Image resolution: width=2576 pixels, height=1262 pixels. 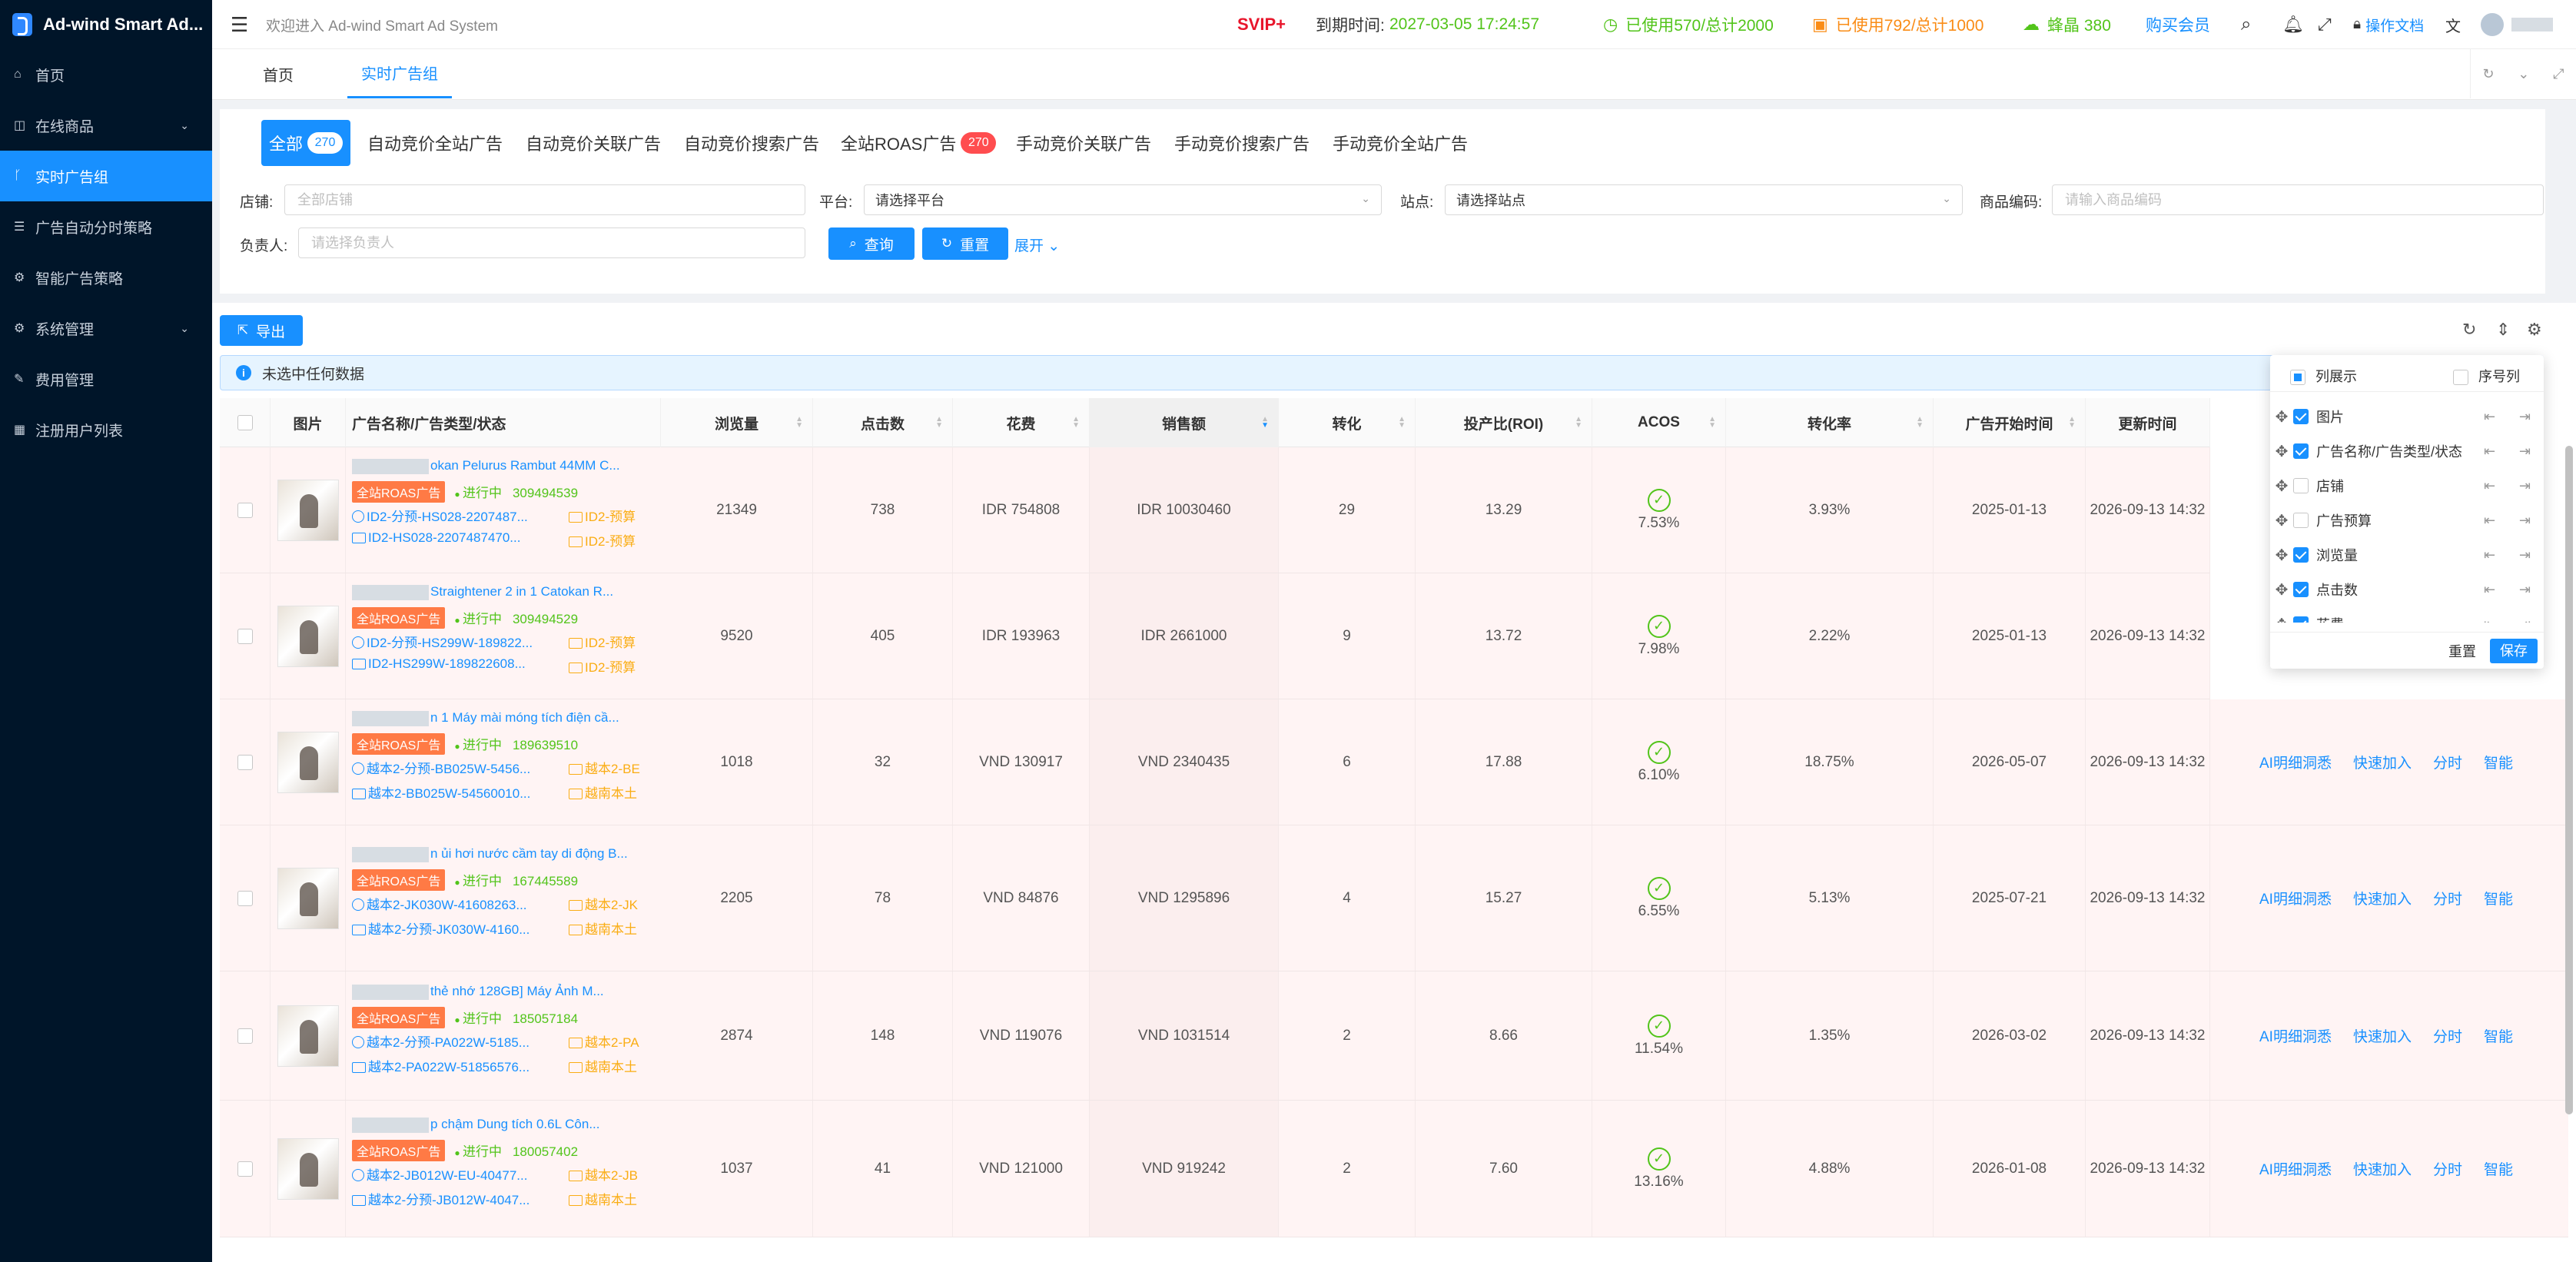 I want to click on column-header: 浏览量 ▲ ▼, so click(x=737, y=423).